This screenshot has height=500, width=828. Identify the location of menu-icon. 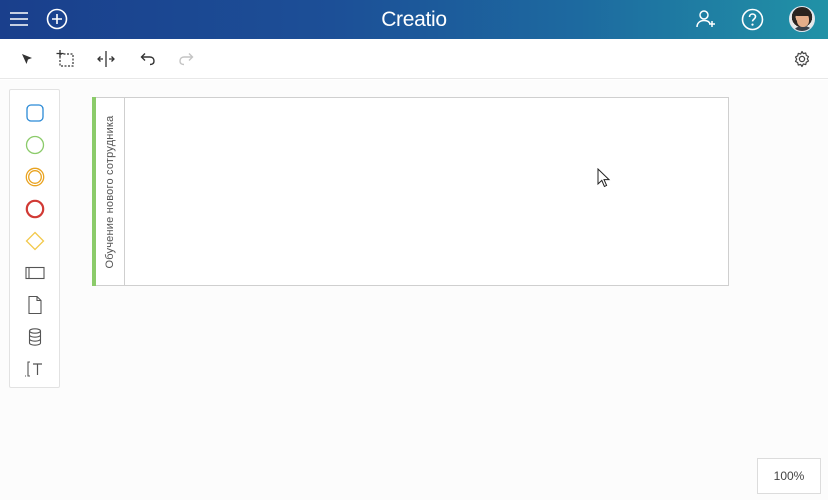
(19, 19).